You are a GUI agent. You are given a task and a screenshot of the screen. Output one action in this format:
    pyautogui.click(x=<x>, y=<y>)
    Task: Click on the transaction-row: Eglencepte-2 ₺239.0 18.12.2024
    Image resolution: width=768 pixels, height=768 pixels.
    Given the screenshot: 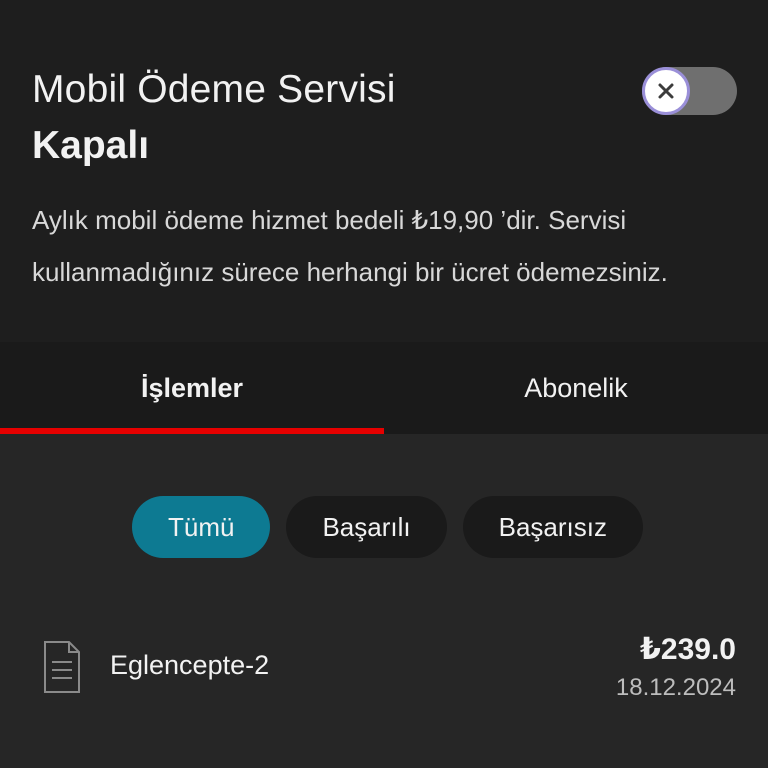 What is the action you would take?
    pyautogui.click(x=384, y=675)
    